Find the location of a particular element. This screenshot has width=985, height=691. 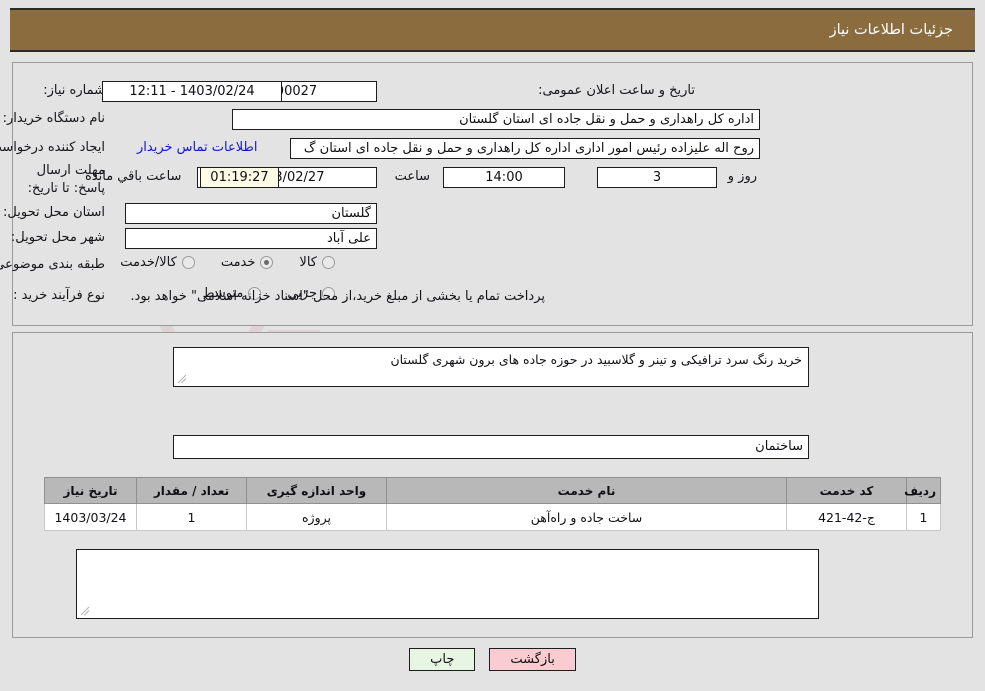

subject-category-label: طبقه بندی موضوعی: is located at coordinates (52, 264).